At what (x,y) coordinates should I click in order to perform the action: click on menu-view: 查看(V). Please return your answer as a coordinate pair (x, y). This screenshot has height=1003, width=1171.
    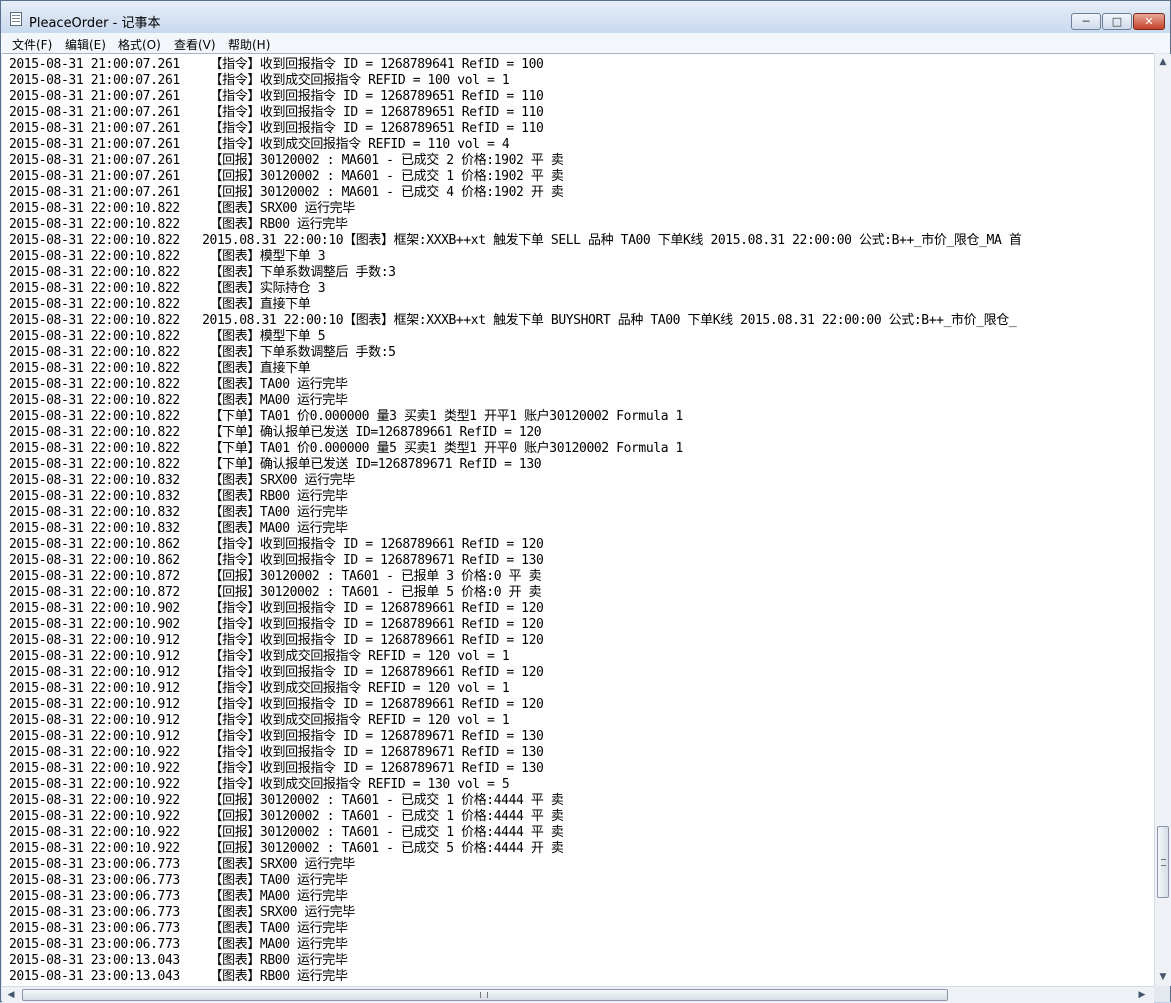
    Looking at the image, I should click on (195, 44).